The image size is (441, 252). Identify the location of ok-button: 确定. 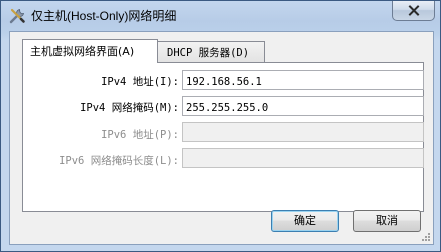
(305, 221).